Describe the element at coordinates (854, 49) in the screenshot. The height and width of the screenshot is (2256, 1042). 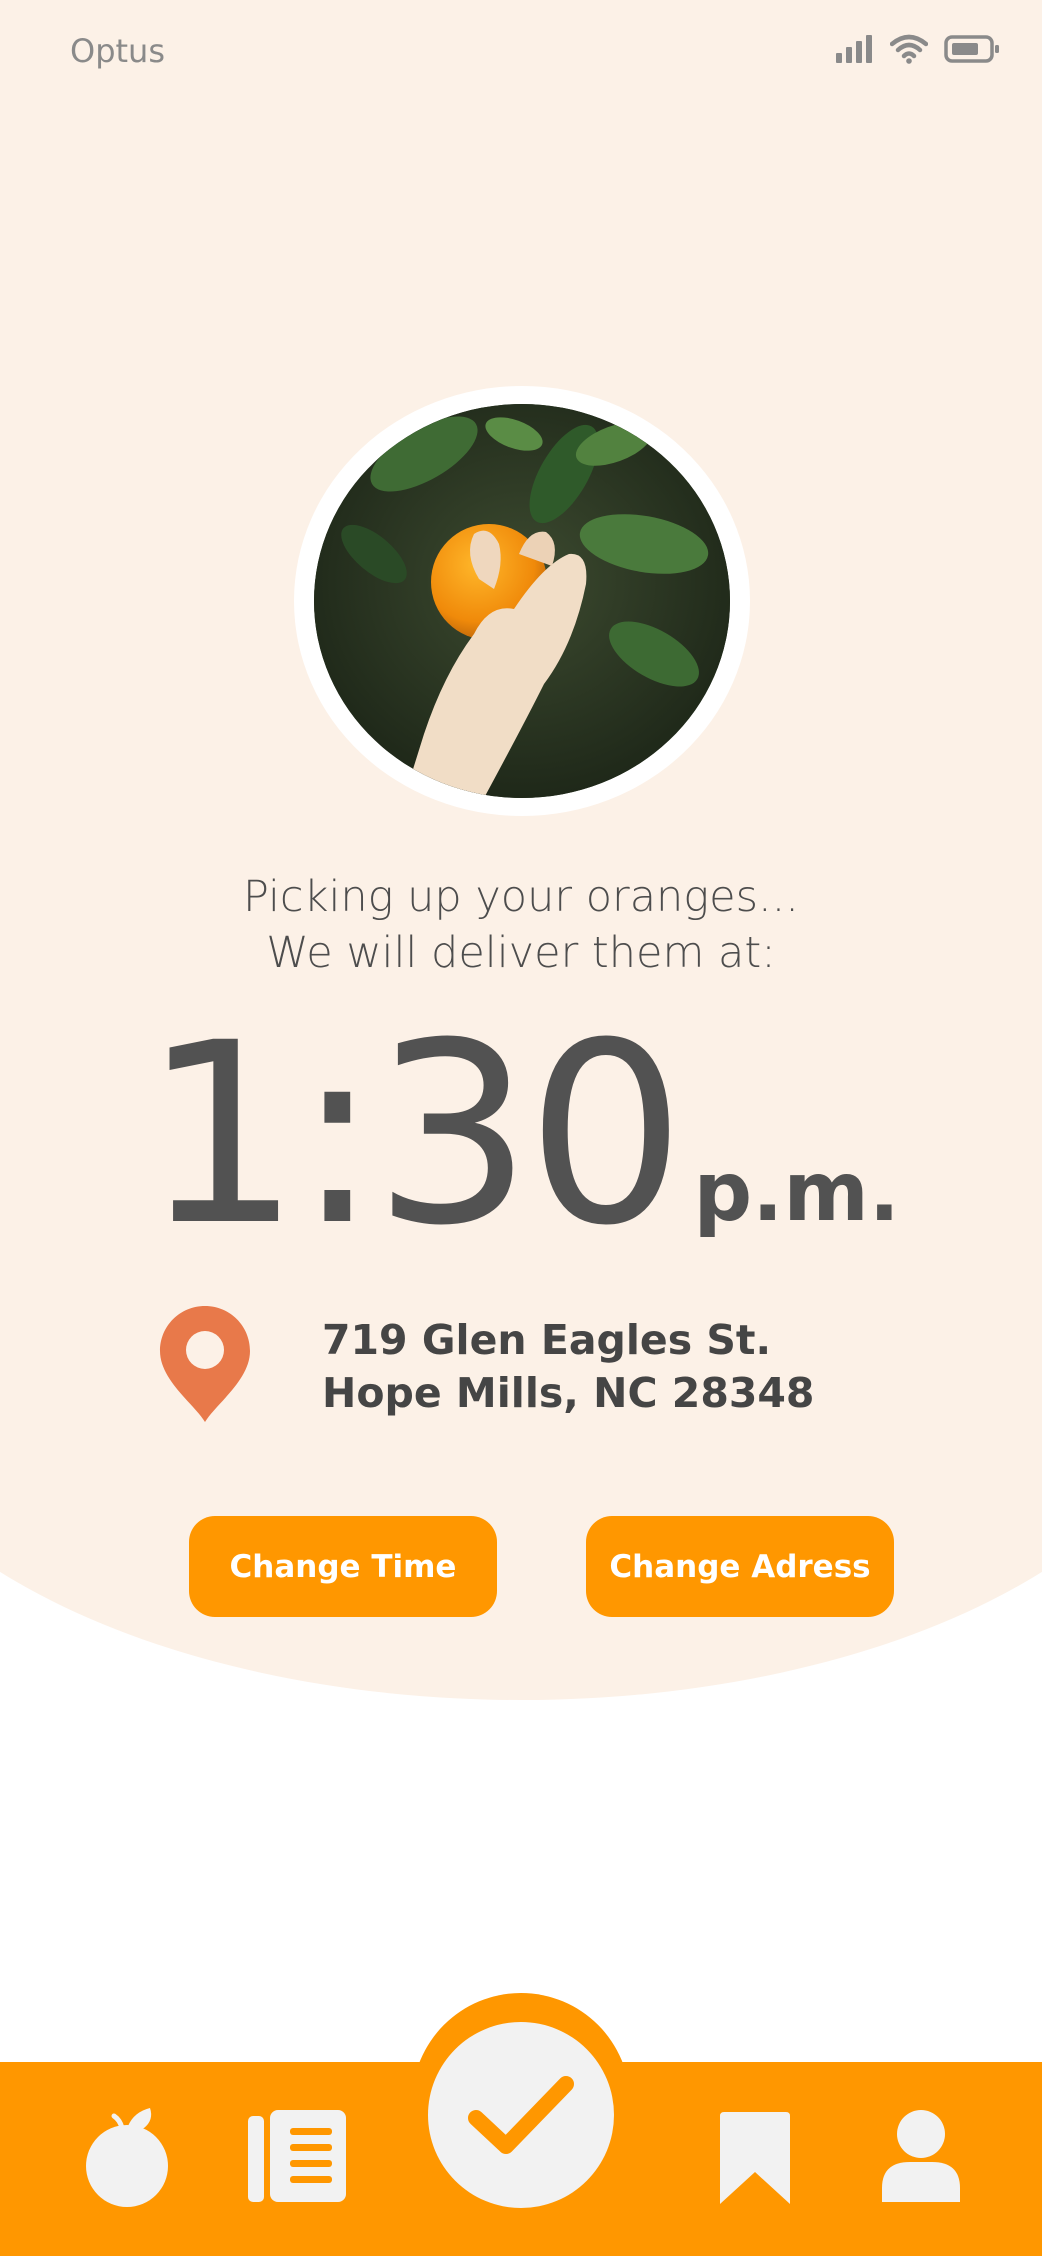
I see `signal-icon` at that location.